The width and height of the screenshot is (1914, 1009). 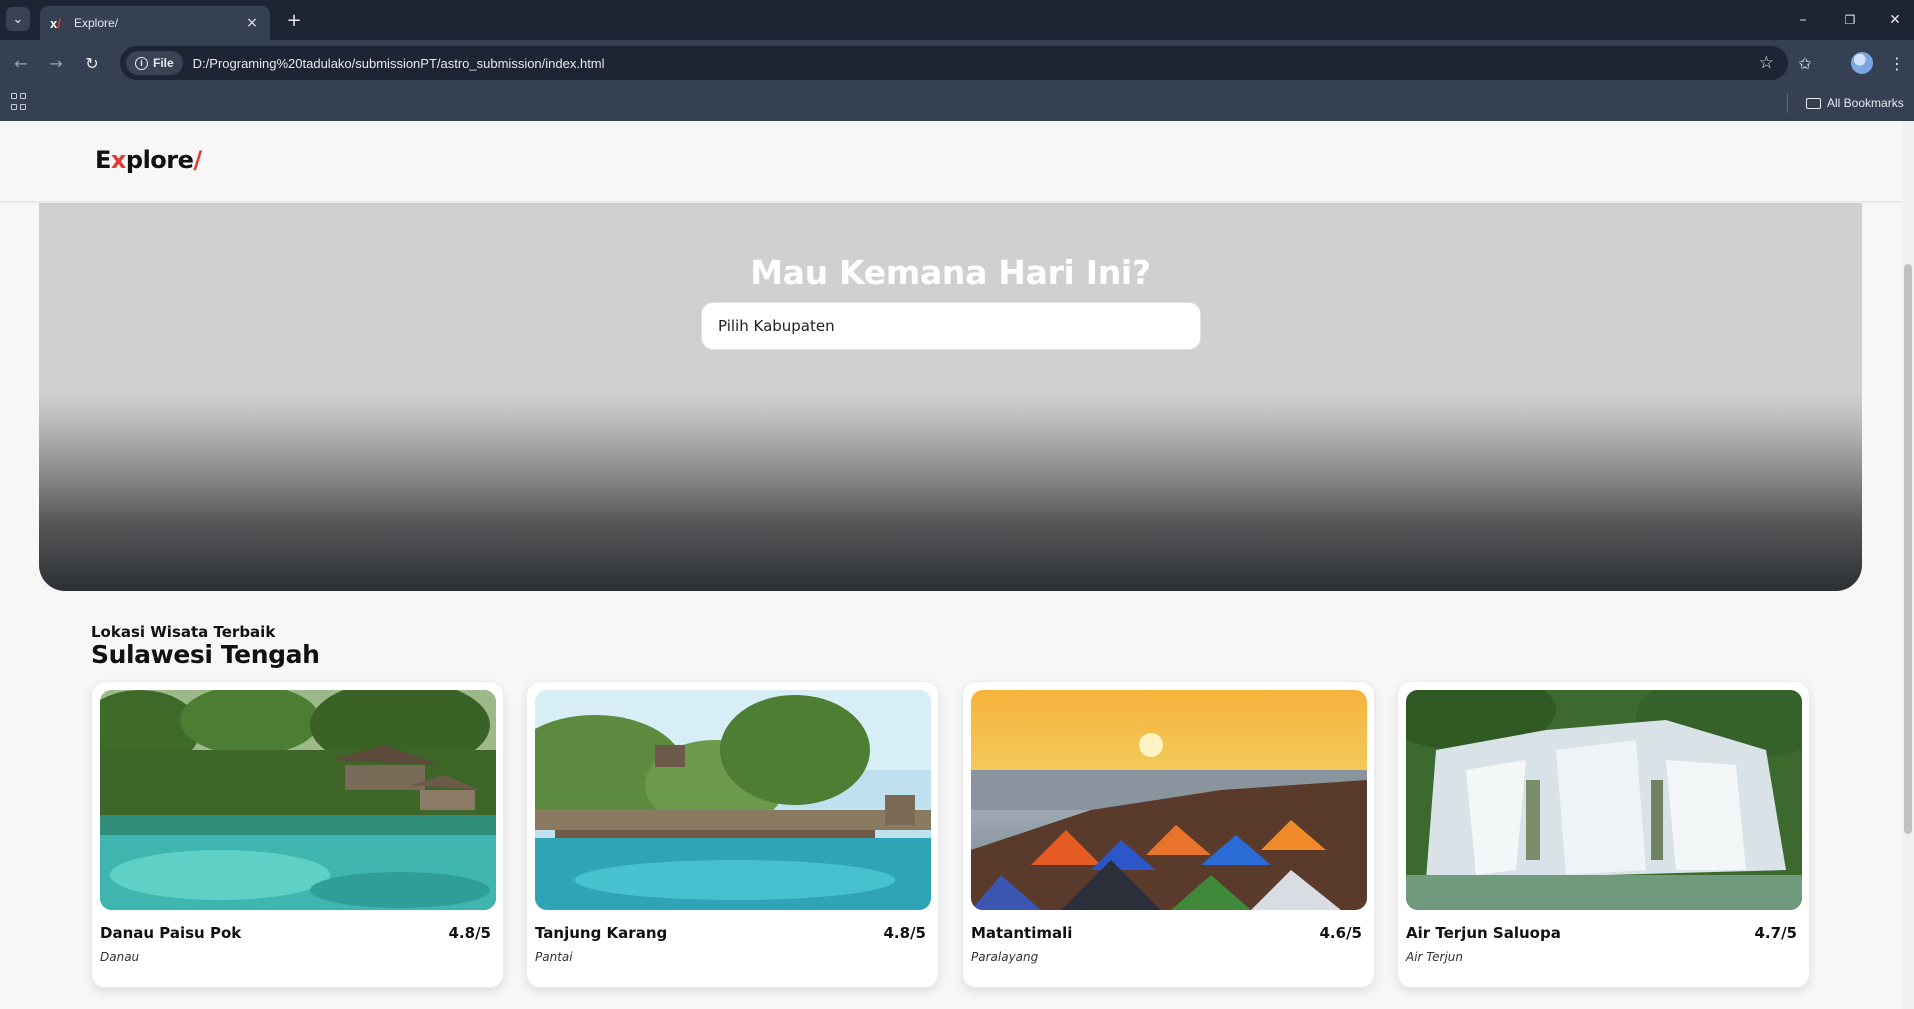 I want to click on all-bookmarks-button: All Bookmarks, so click(x=1855, y=103).